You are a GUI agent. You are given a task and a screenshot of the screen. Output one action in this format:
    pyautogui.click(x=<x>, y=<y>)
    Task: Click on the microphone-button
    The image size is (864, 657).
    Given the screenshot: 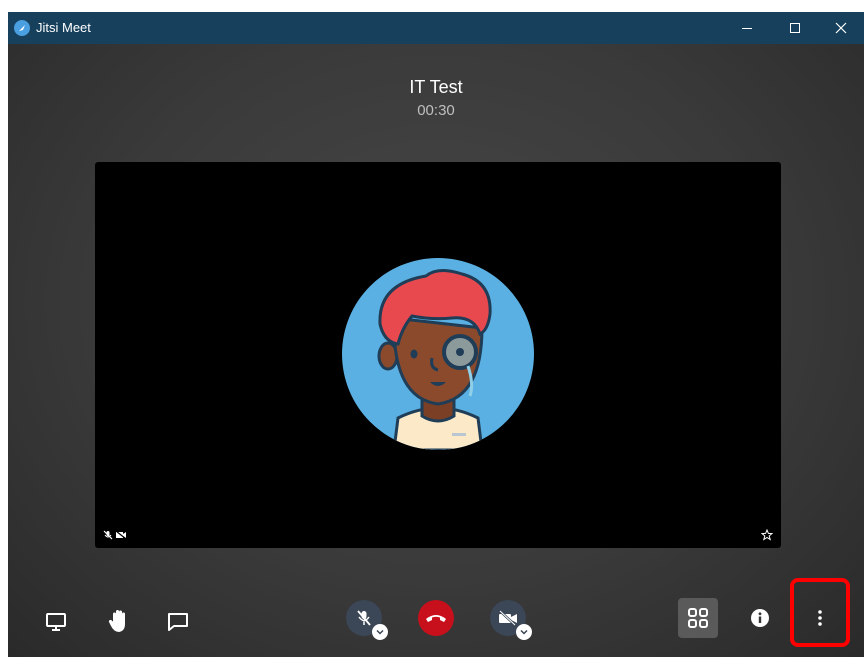 What is the action you would take?
    pyautogui.click(x=367, y=620)
    